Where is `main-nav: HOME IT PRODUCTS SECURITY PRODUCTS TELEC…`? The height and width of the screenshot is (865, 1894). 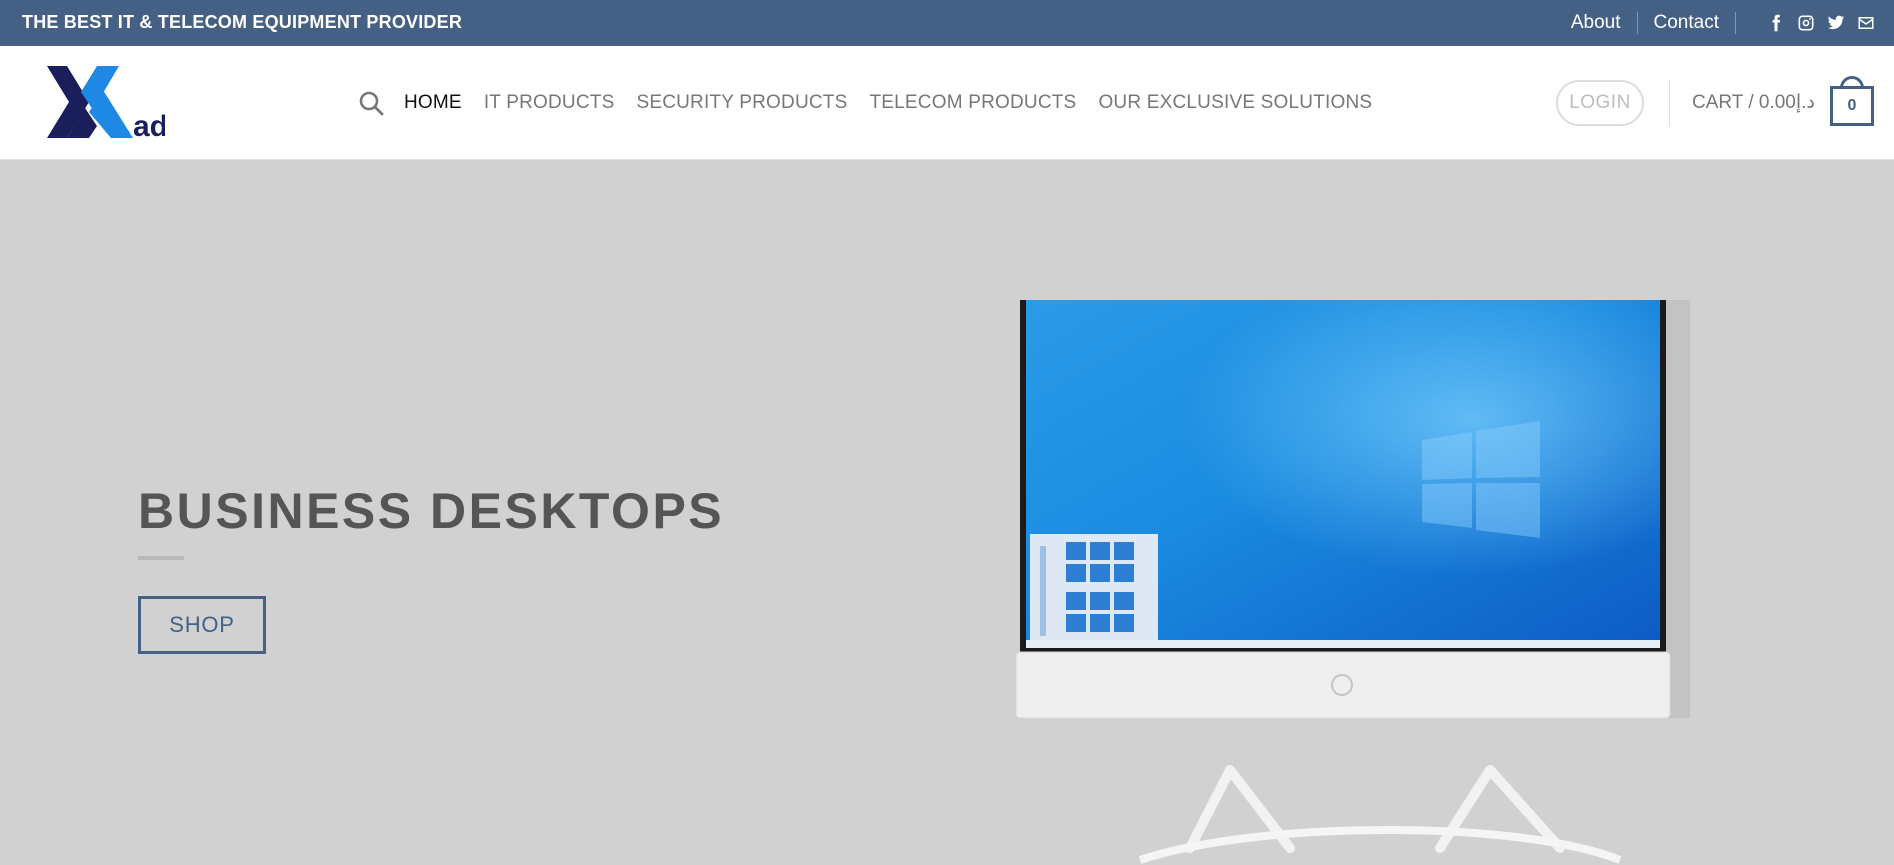 main-nav: HOME IT PRODUCTS SECURITY PRODUCTS TELEC… is located at coordinates (876, 103).